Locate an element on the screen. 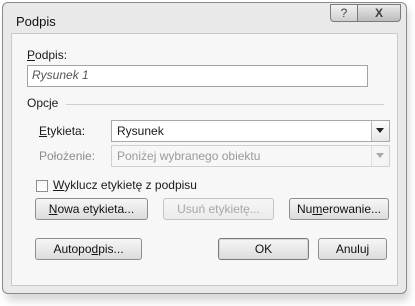 This screenshot has width=415, height=306. close-icon: X is located at coordinates (378, 13).